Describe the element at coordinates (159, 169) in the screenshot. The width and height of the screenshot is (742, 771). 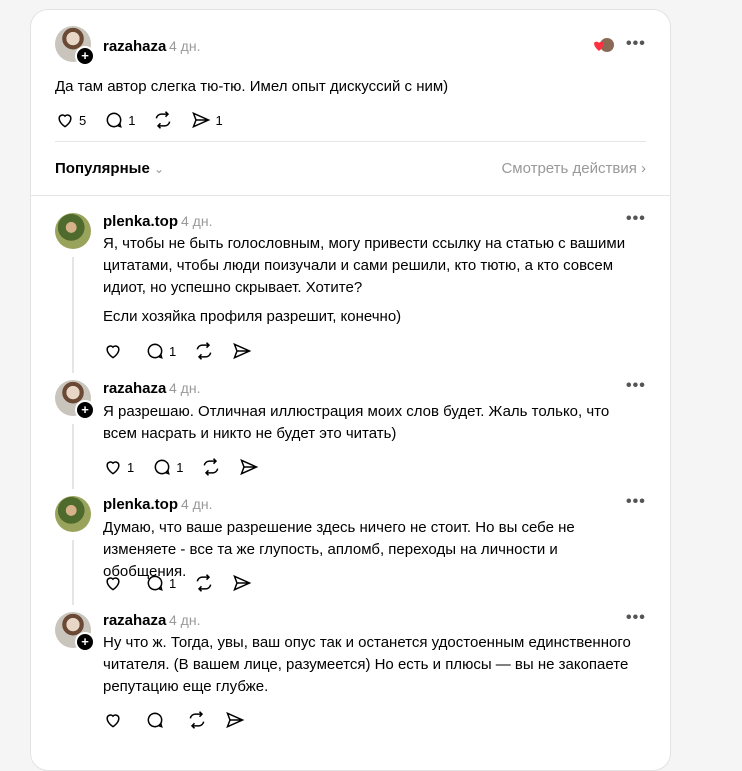
I see `chevron-down-icon: ⌄` at that location.